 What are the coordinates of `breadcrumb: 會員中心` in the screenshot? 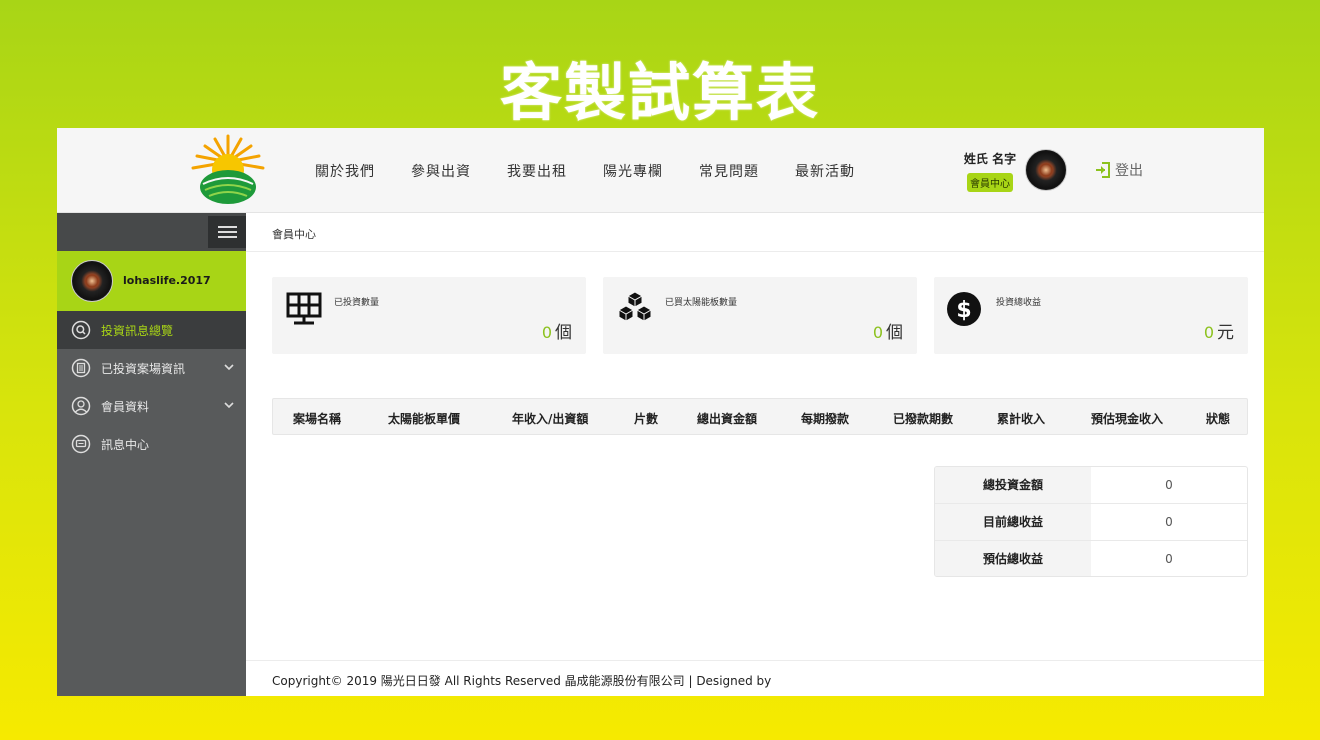 It's located at (294, 234).